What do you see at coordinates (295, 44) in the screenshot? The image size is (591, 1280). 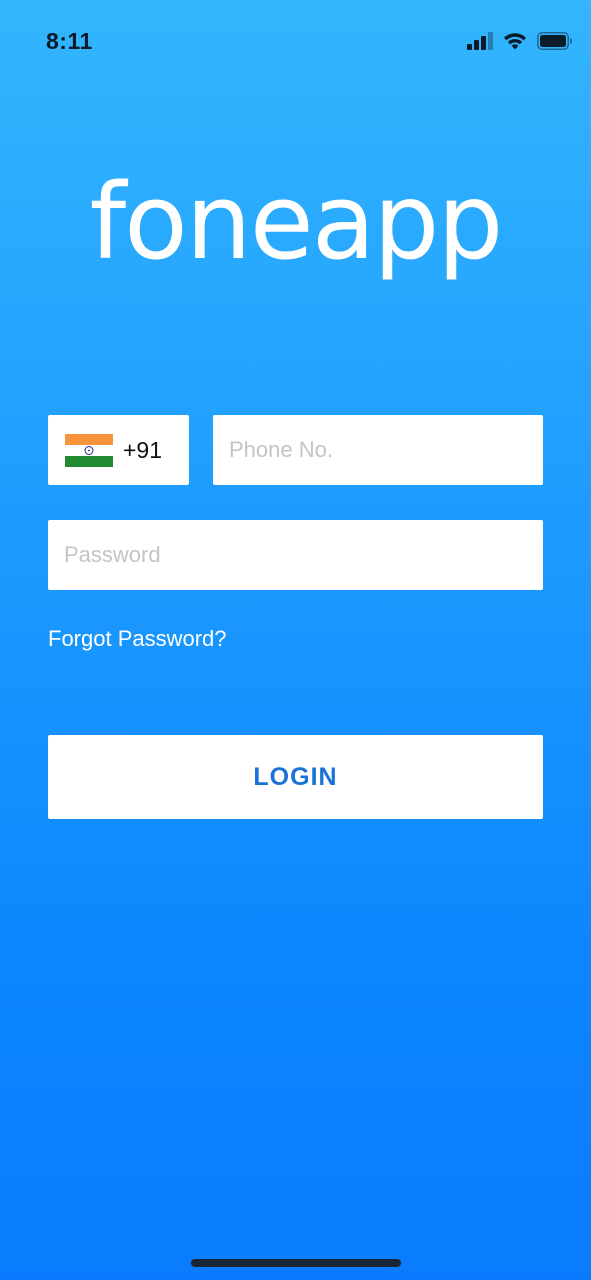 I see `status-bar: 8:11` at bounding box center [295, 44].